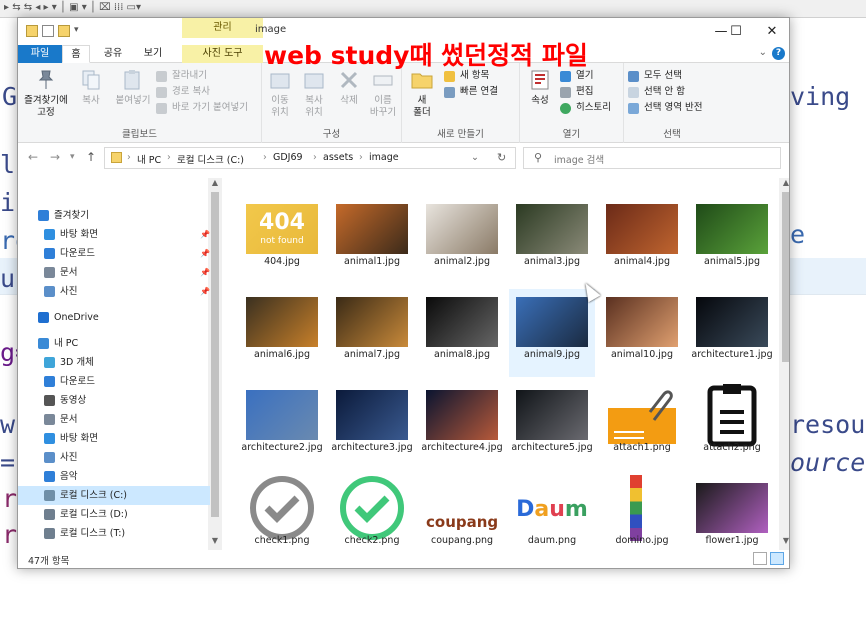 The width and height of the screenshot is (866, 621). I want to click on nav-item: 사진, so click(114, 457).